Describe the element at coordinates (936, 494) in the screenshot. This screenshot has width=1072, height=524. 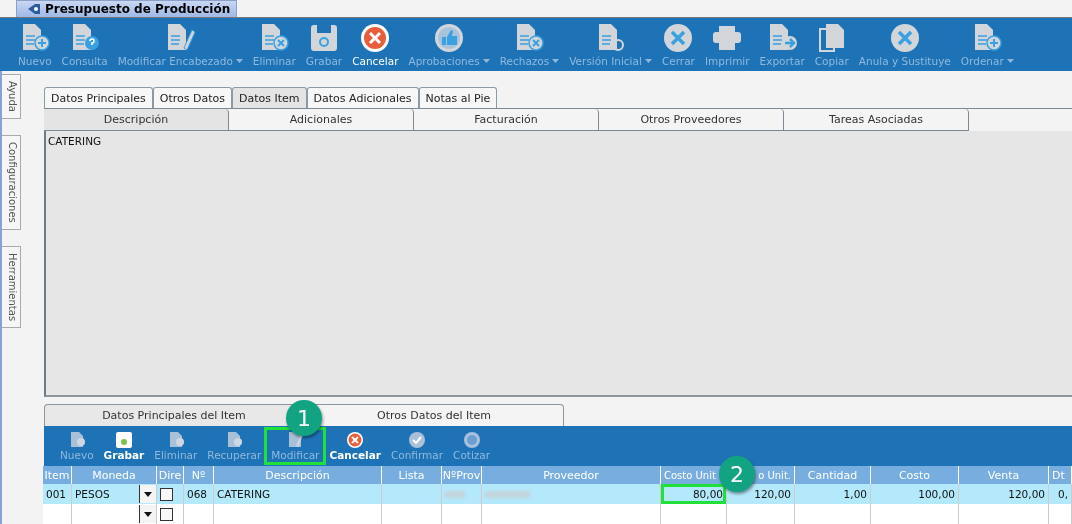
I see `cell-text: 100,00` at that location.